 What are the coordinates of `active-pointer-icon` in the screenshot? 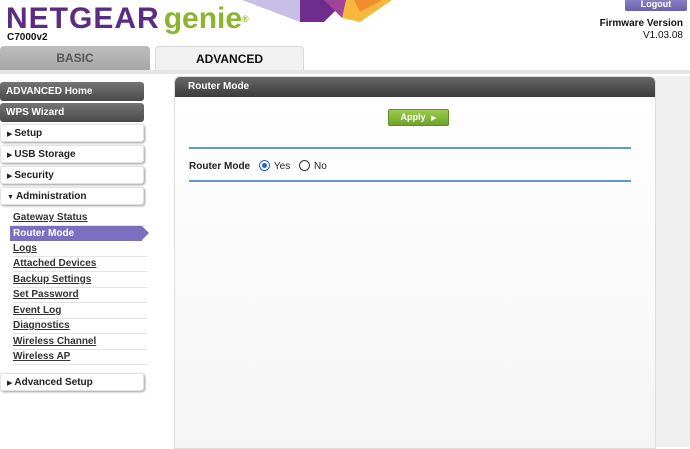 It's located at (145, 233).